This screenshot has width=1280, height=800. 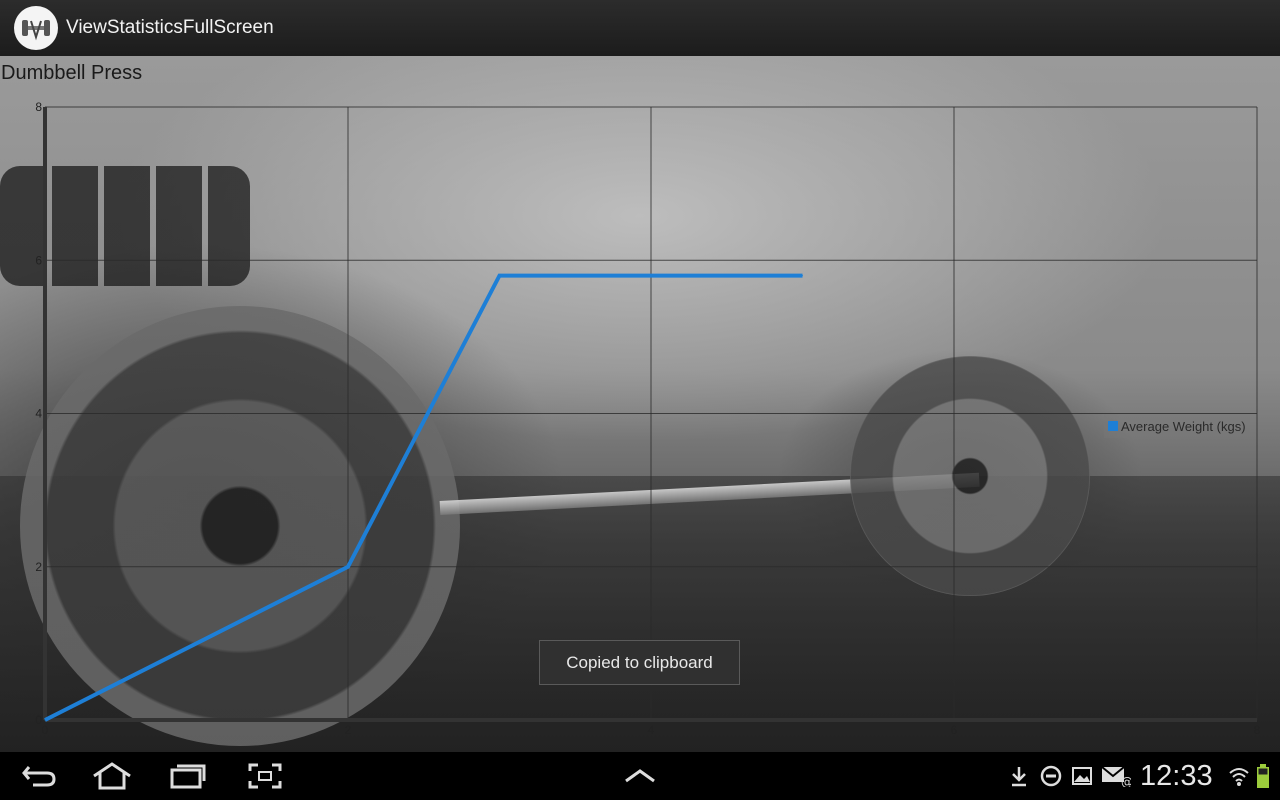 I want to click on y-tick-label: 2, so click(x=38, y=567).